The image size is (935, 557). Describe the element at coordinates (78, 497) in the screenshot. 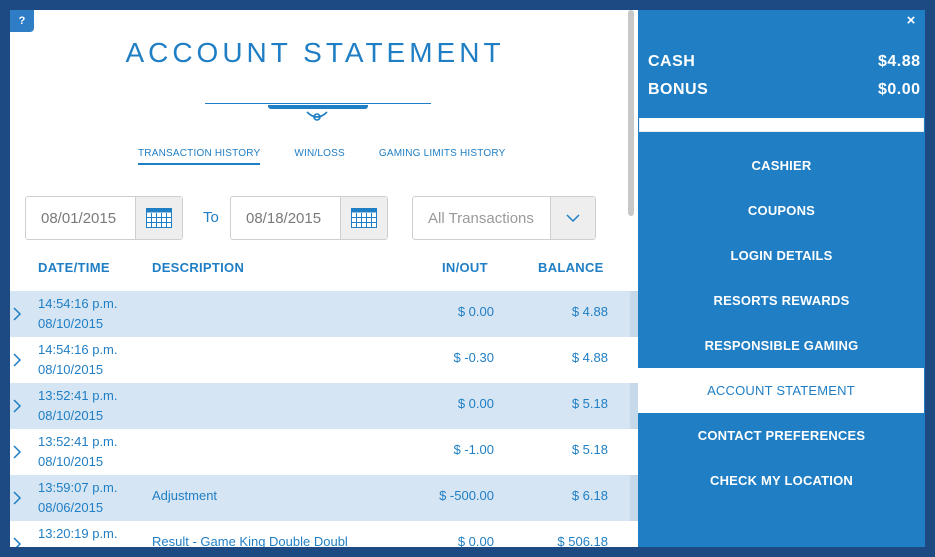

I see `row-datetime: 13:59:07 p.m. 08/06/2015` at that location.